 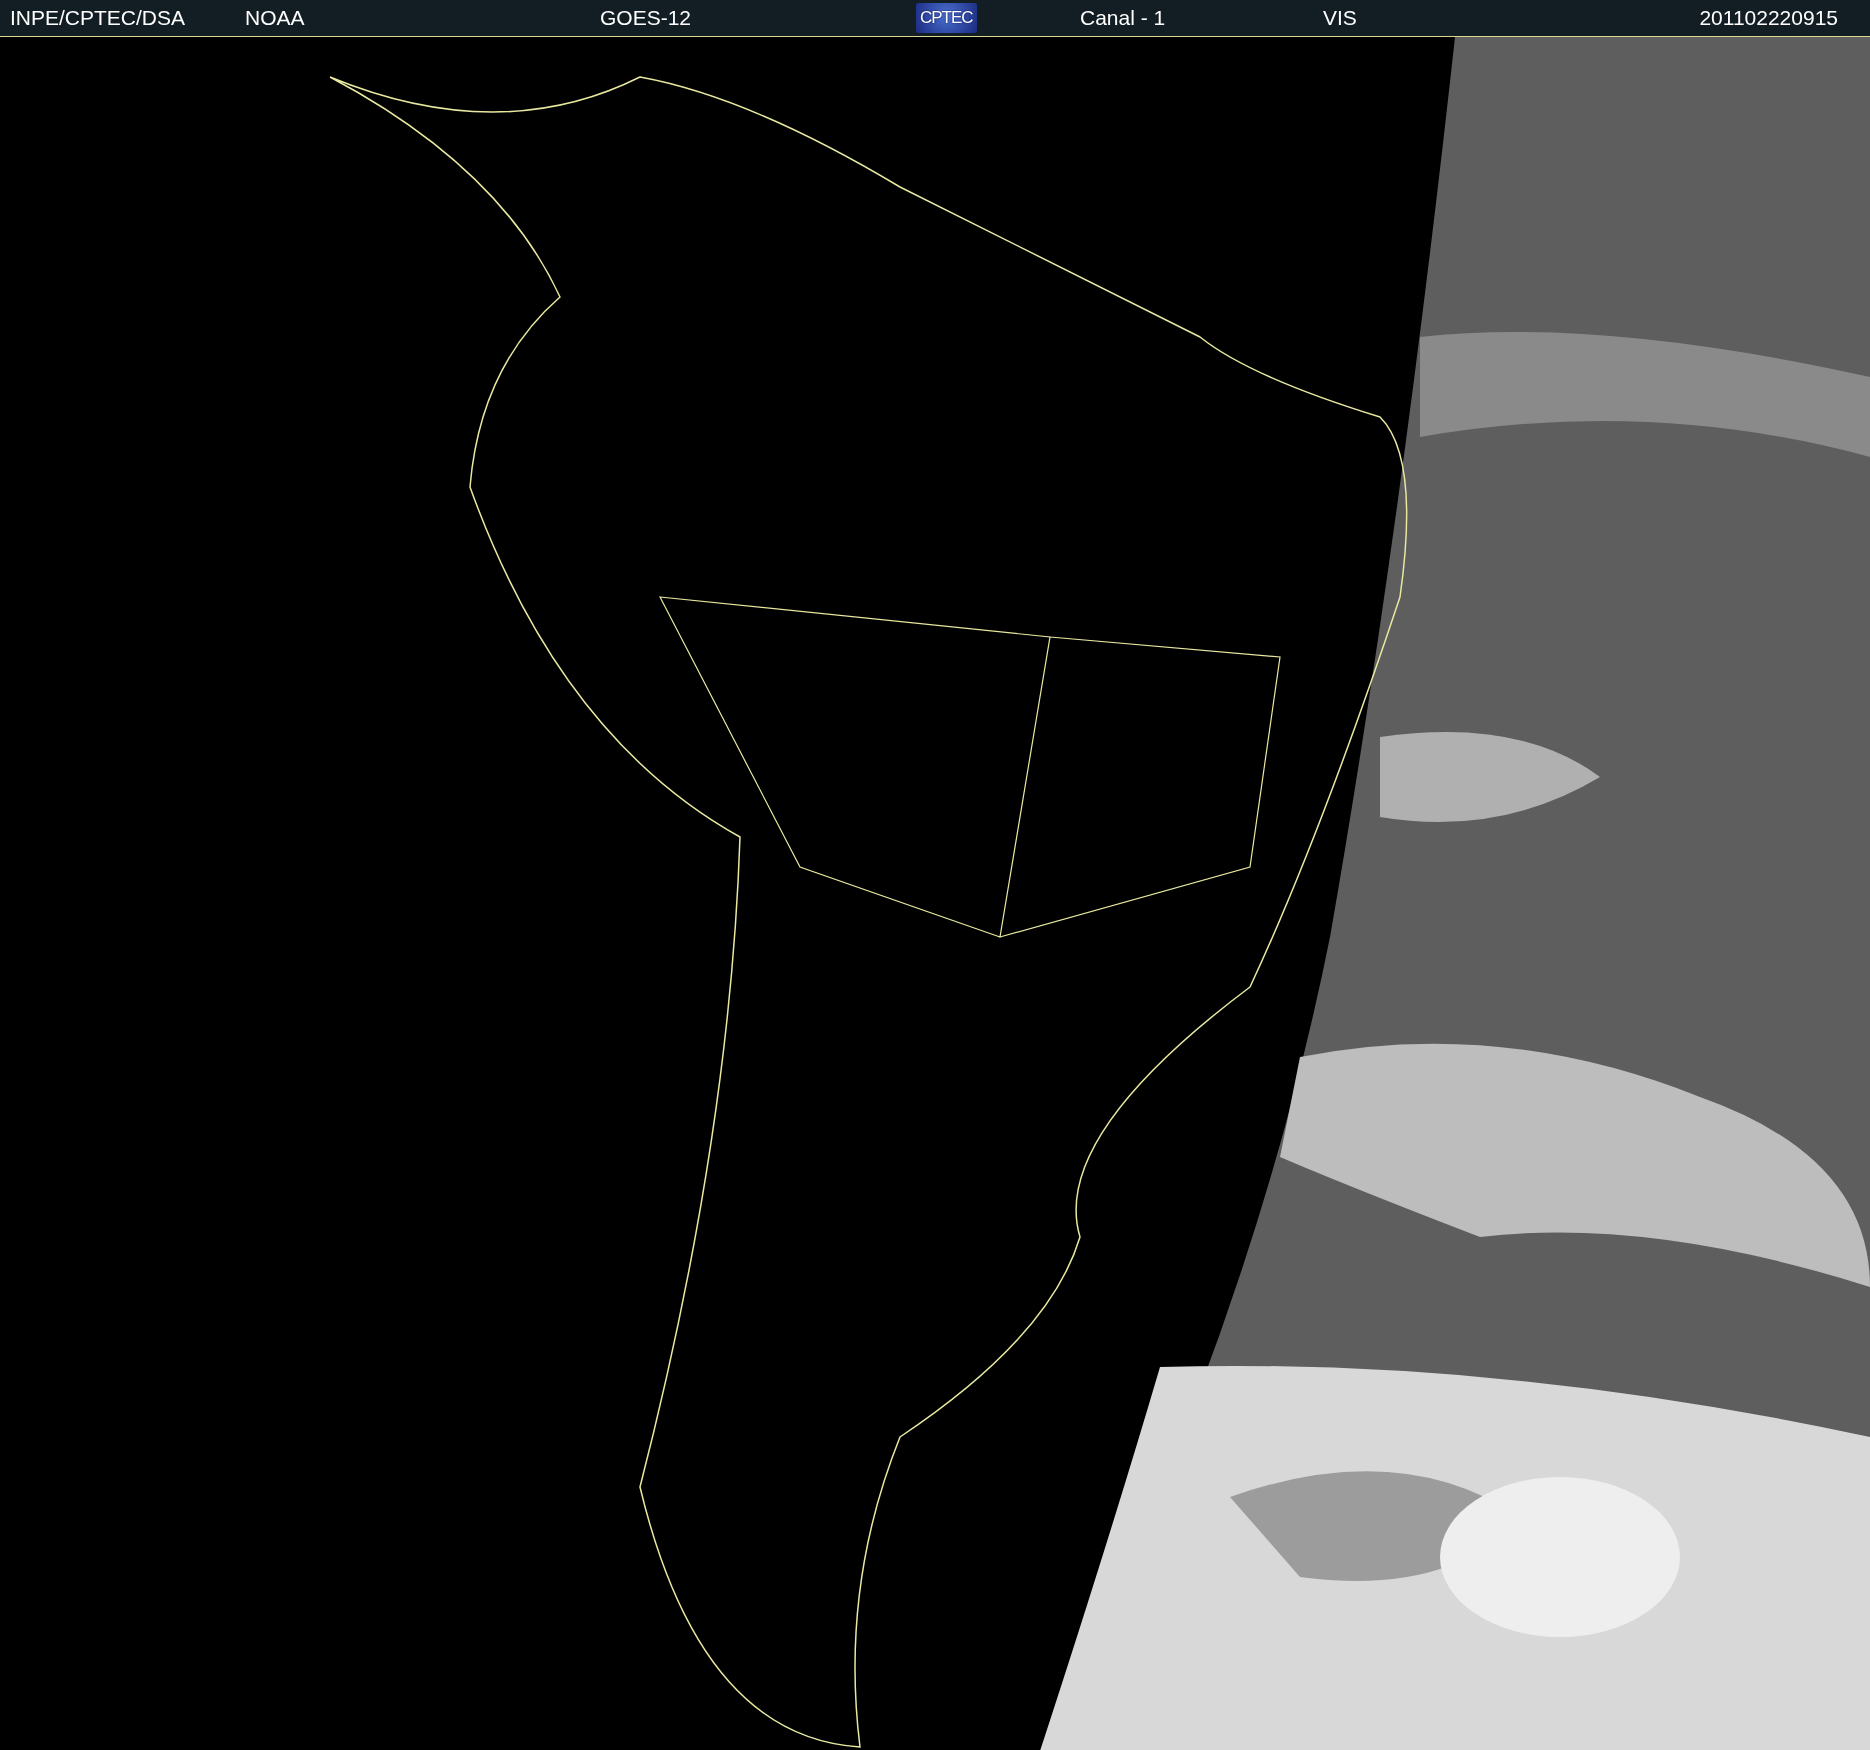 I want to click on header-label: 201102220915, so click(x=1768, y=18).